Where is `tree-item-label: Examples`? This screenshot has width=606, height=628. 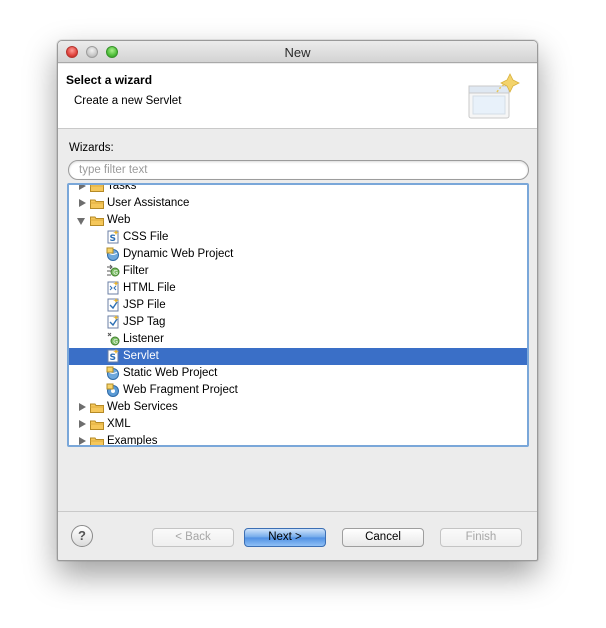
tree-item-label: Examples is located at coordinates (132, 441).